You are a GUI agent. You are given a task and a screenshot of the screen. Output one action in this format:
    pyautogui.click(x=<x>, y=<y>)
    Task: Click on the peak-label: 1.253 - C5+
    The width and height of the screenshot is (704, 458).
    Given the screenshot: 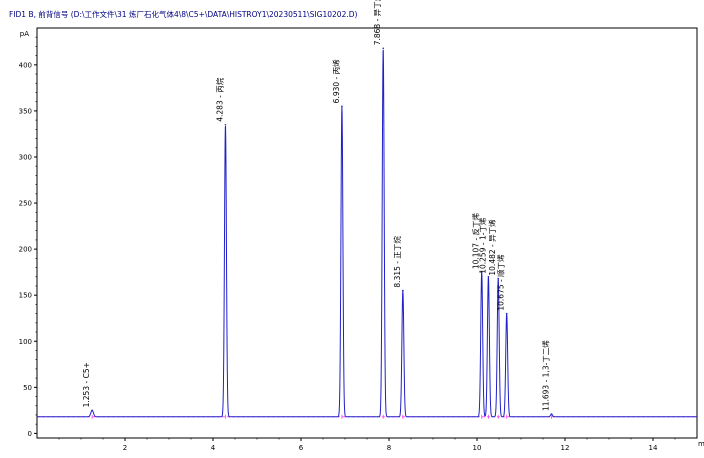 What is the action you would take?
    pyautogui.click(x=86, y=384)
    